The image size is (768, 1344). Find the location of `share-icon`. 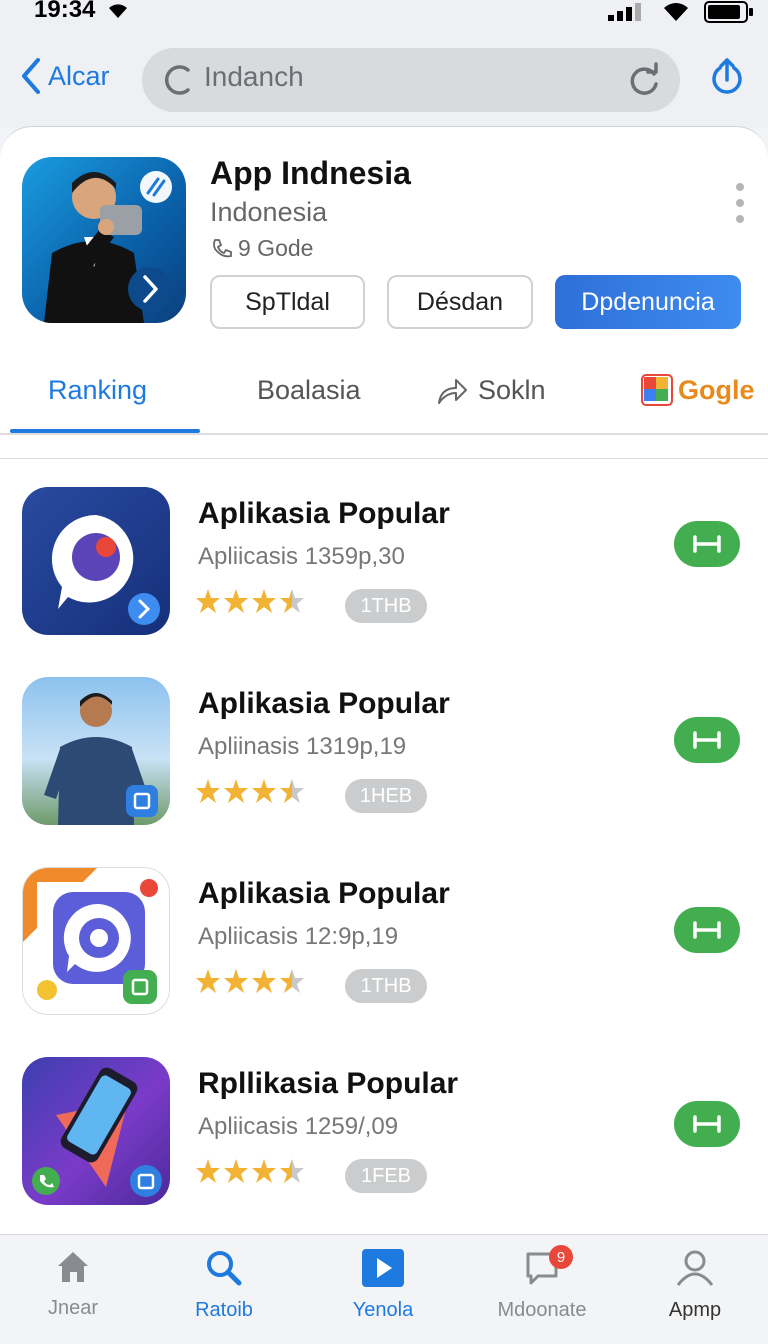

share-icon is located at coordinates (727, 76).